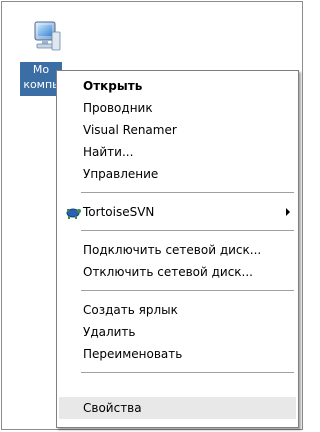 The height and width of the screenshot is (432, 320). I want to click on menu-item-properties-label: Свойства, so click(112, 408).